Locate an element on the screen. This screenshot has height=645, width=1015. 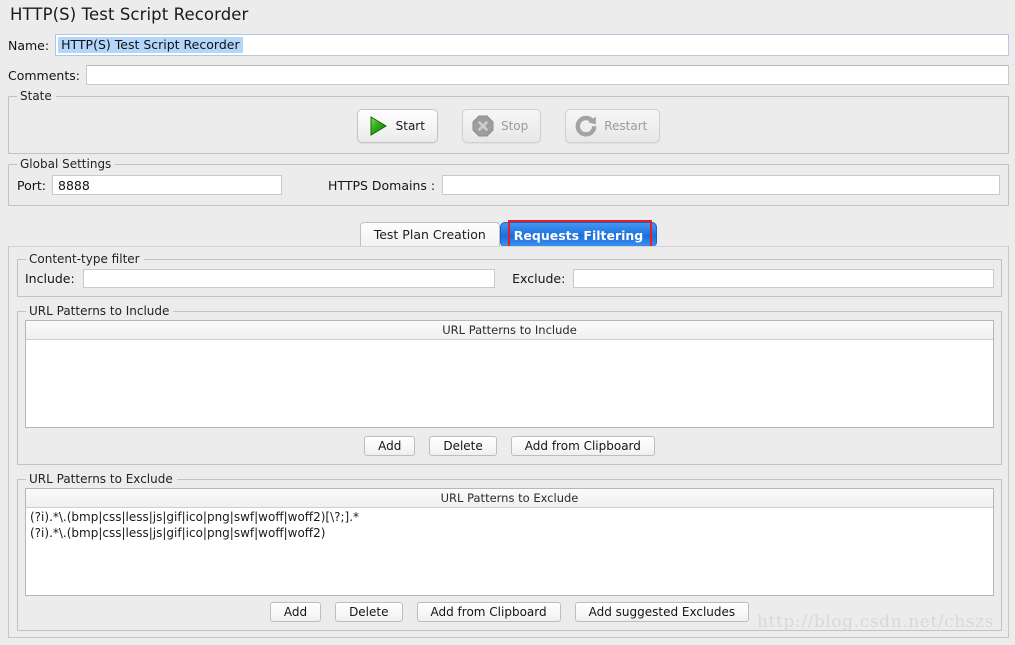
url-include-delete-button: Delete is located at coordinates (463, 446).